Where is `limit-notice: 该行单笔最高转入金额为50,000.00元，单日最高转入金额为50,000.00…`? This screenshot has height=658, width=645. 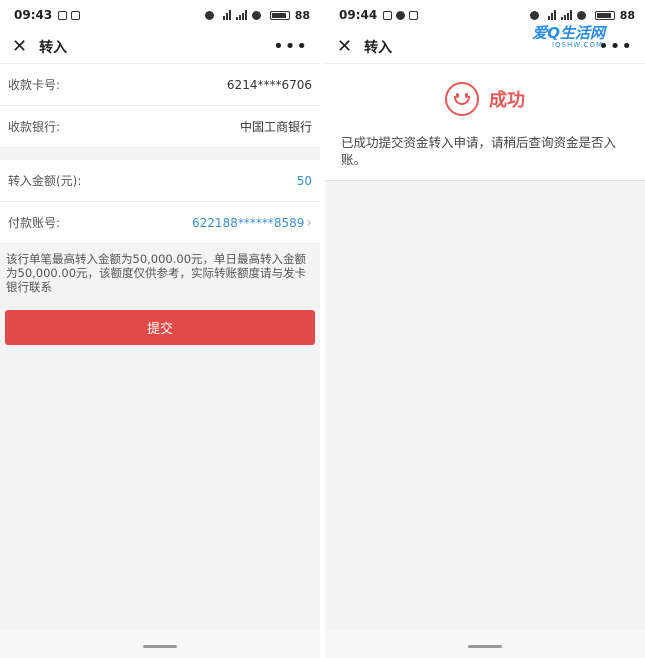
limit-notice: 该行单笔最高转入金额为50,000.00元，单日最高转入金额为50,000.00… is located at coordinates (156, 273).